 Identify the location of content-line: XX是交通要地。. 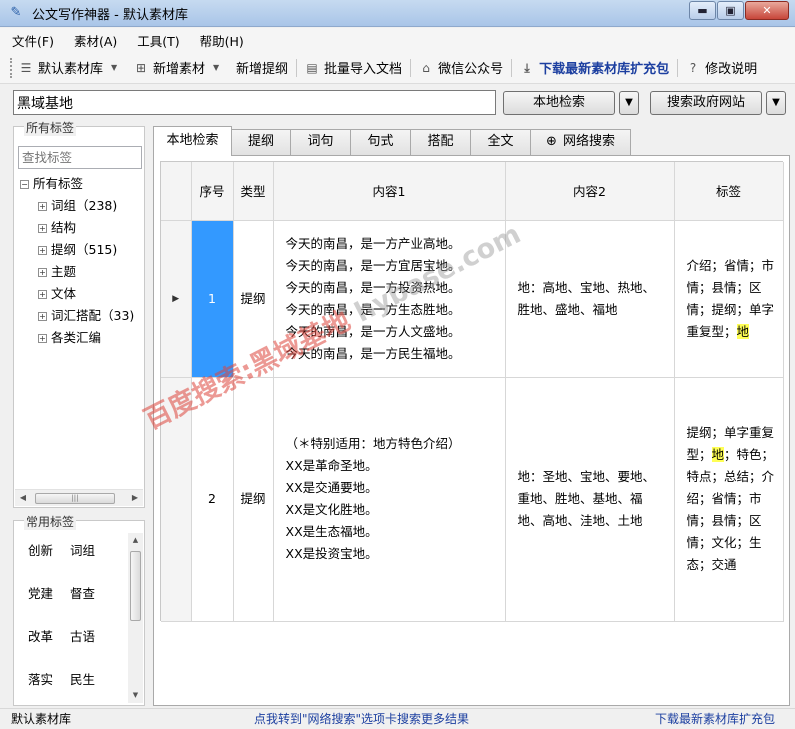
(331, 487).